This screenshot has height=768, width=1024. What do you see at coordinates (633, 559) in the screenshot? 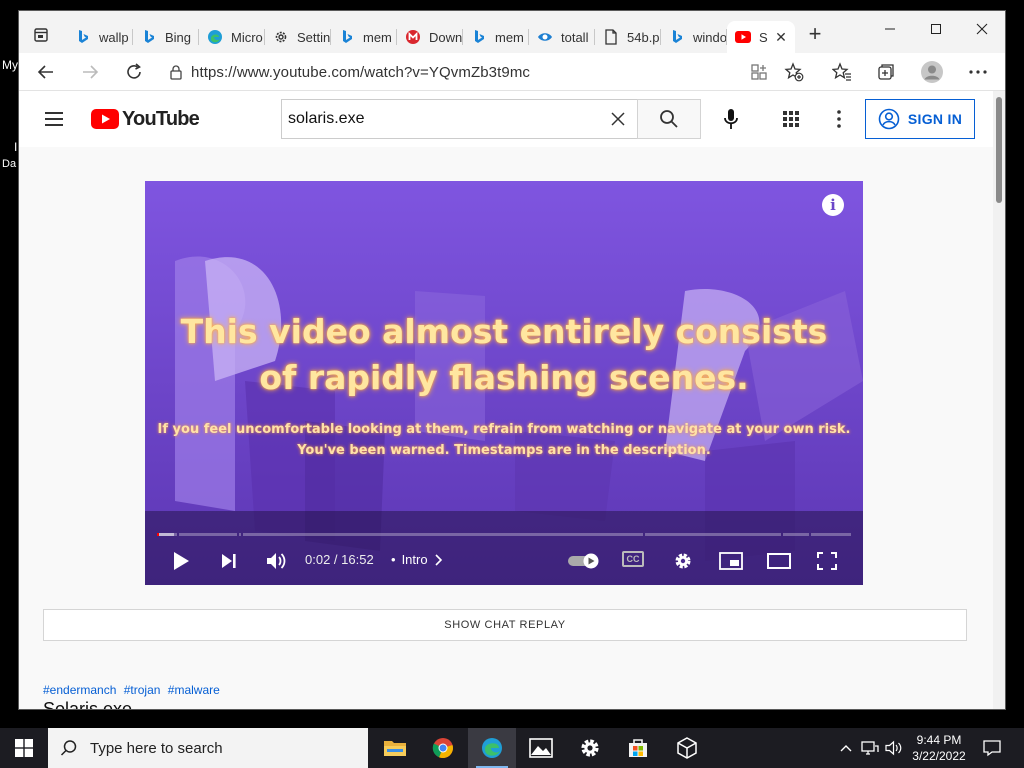
I see `subtitles-button: CC` at bounding box center [633, 559].